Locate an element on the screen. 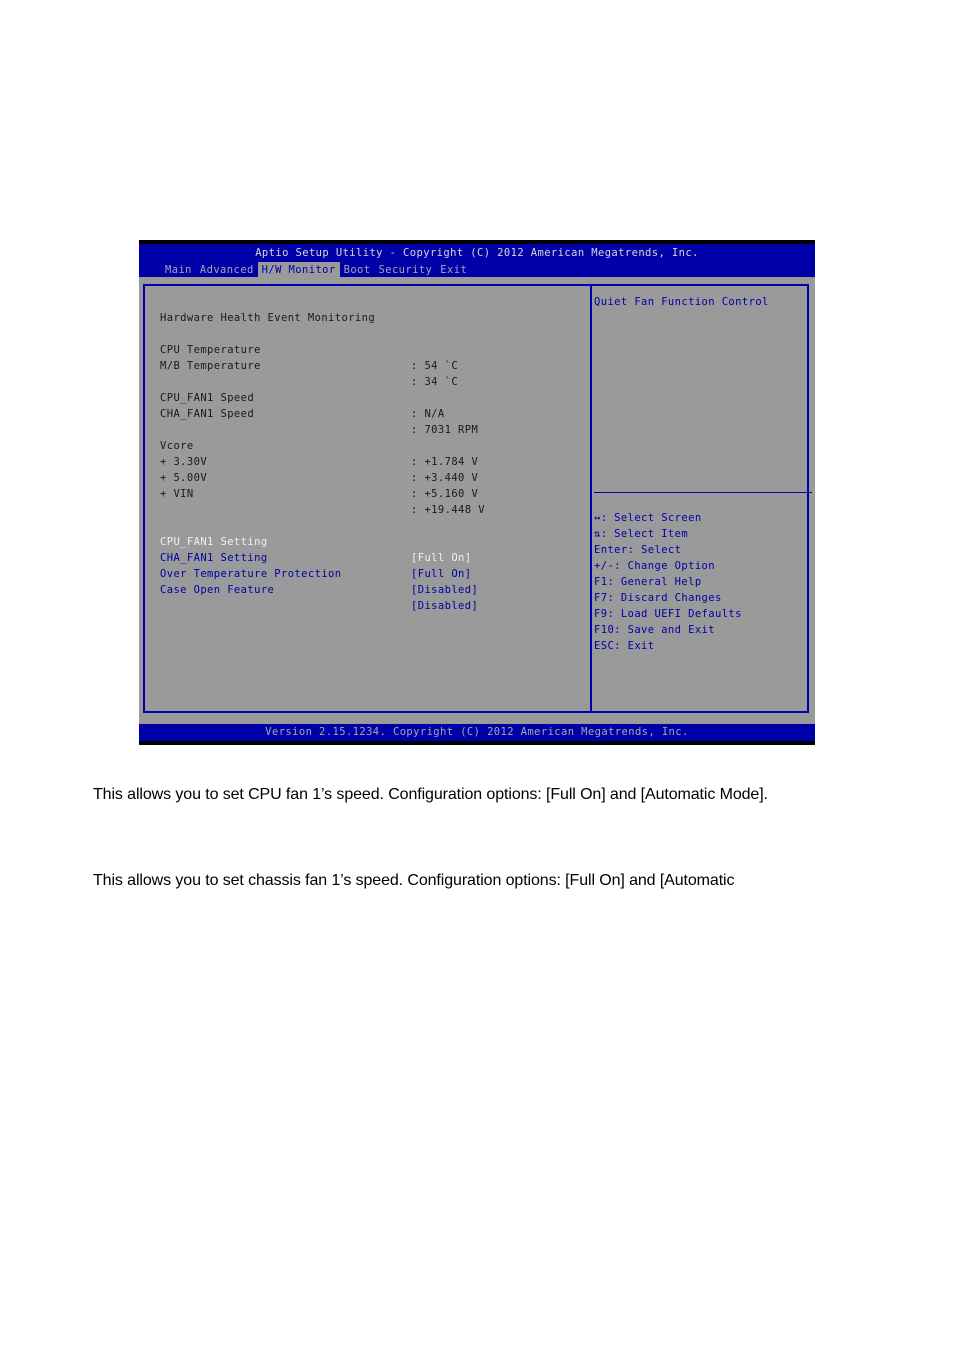  reading-value: : +5.160 V is located at coordinates (445, 494).